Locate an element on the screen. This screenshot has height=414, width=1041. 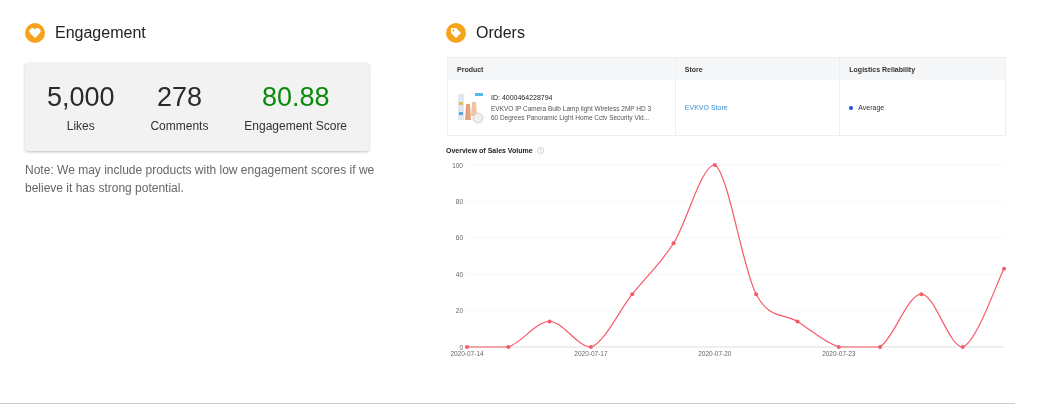
help-icon is located at coordinates (540, 150).